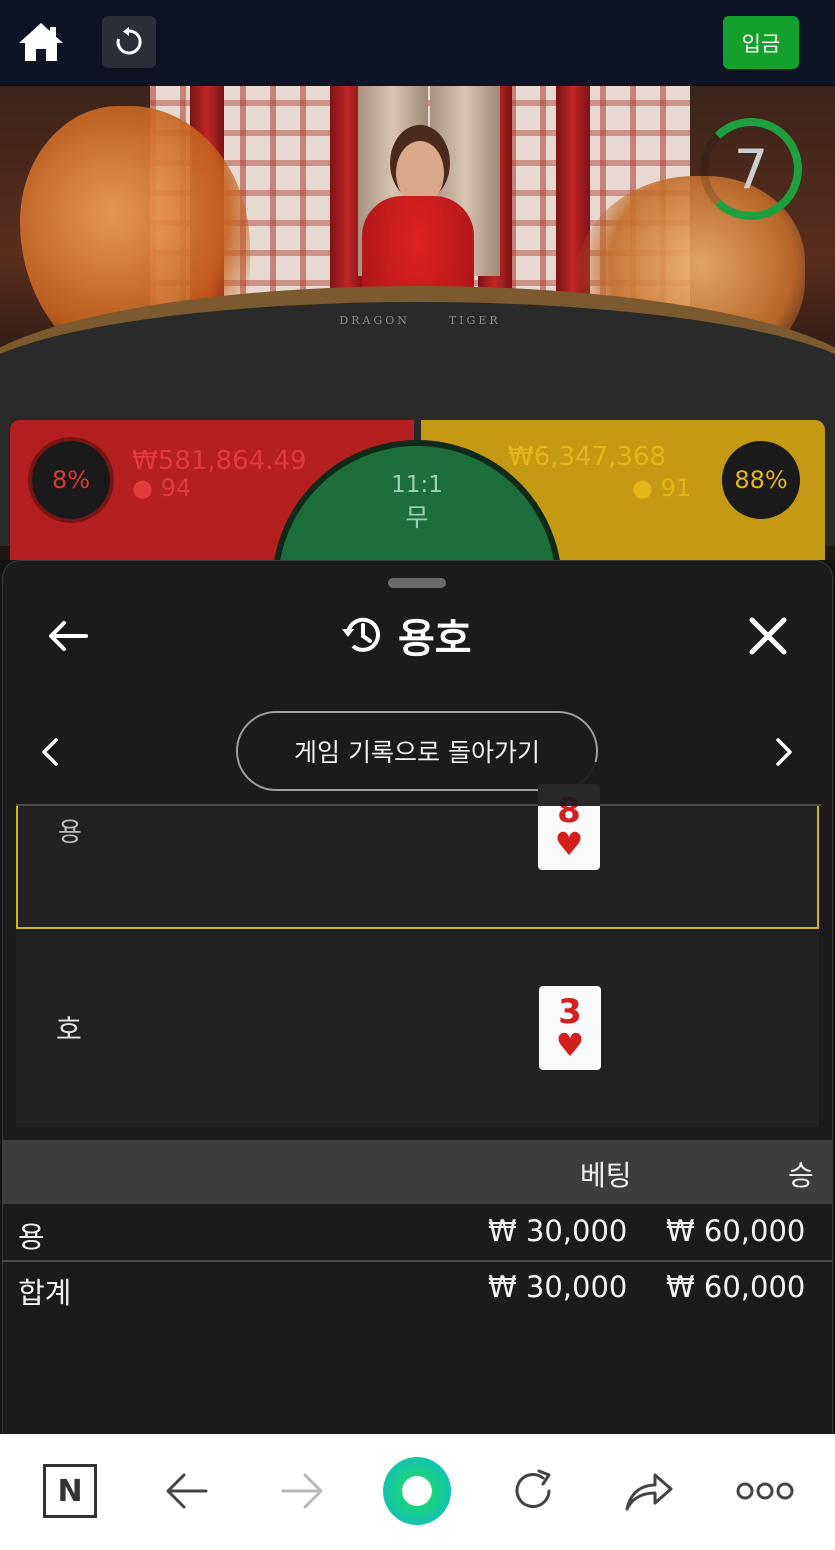 The image size is (835, 1550). I want to click on previous-round-button, so click(50, 752).